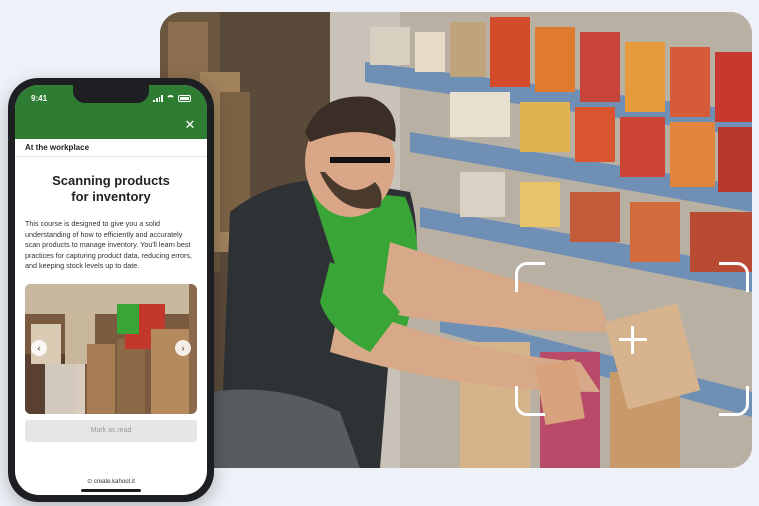  Describe the element at coordinates (107, 348) in the screenshot. I see `course-image` at that location.